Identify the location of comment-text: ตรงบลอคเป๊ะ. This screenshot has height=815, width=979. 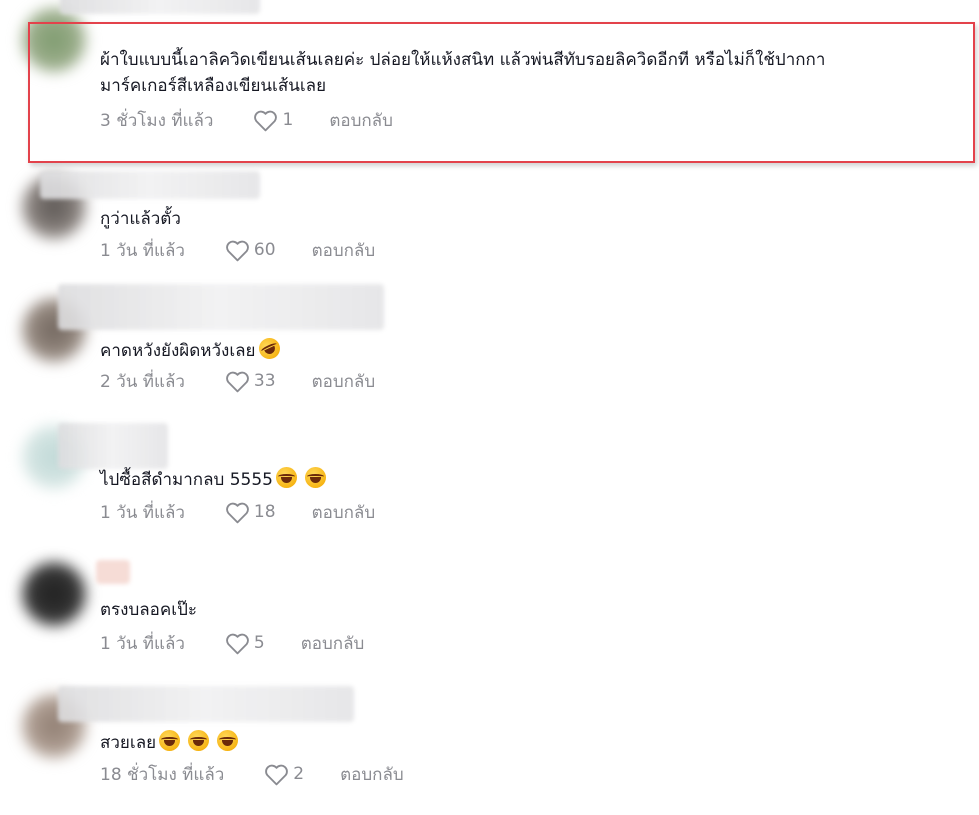
(148, 610).